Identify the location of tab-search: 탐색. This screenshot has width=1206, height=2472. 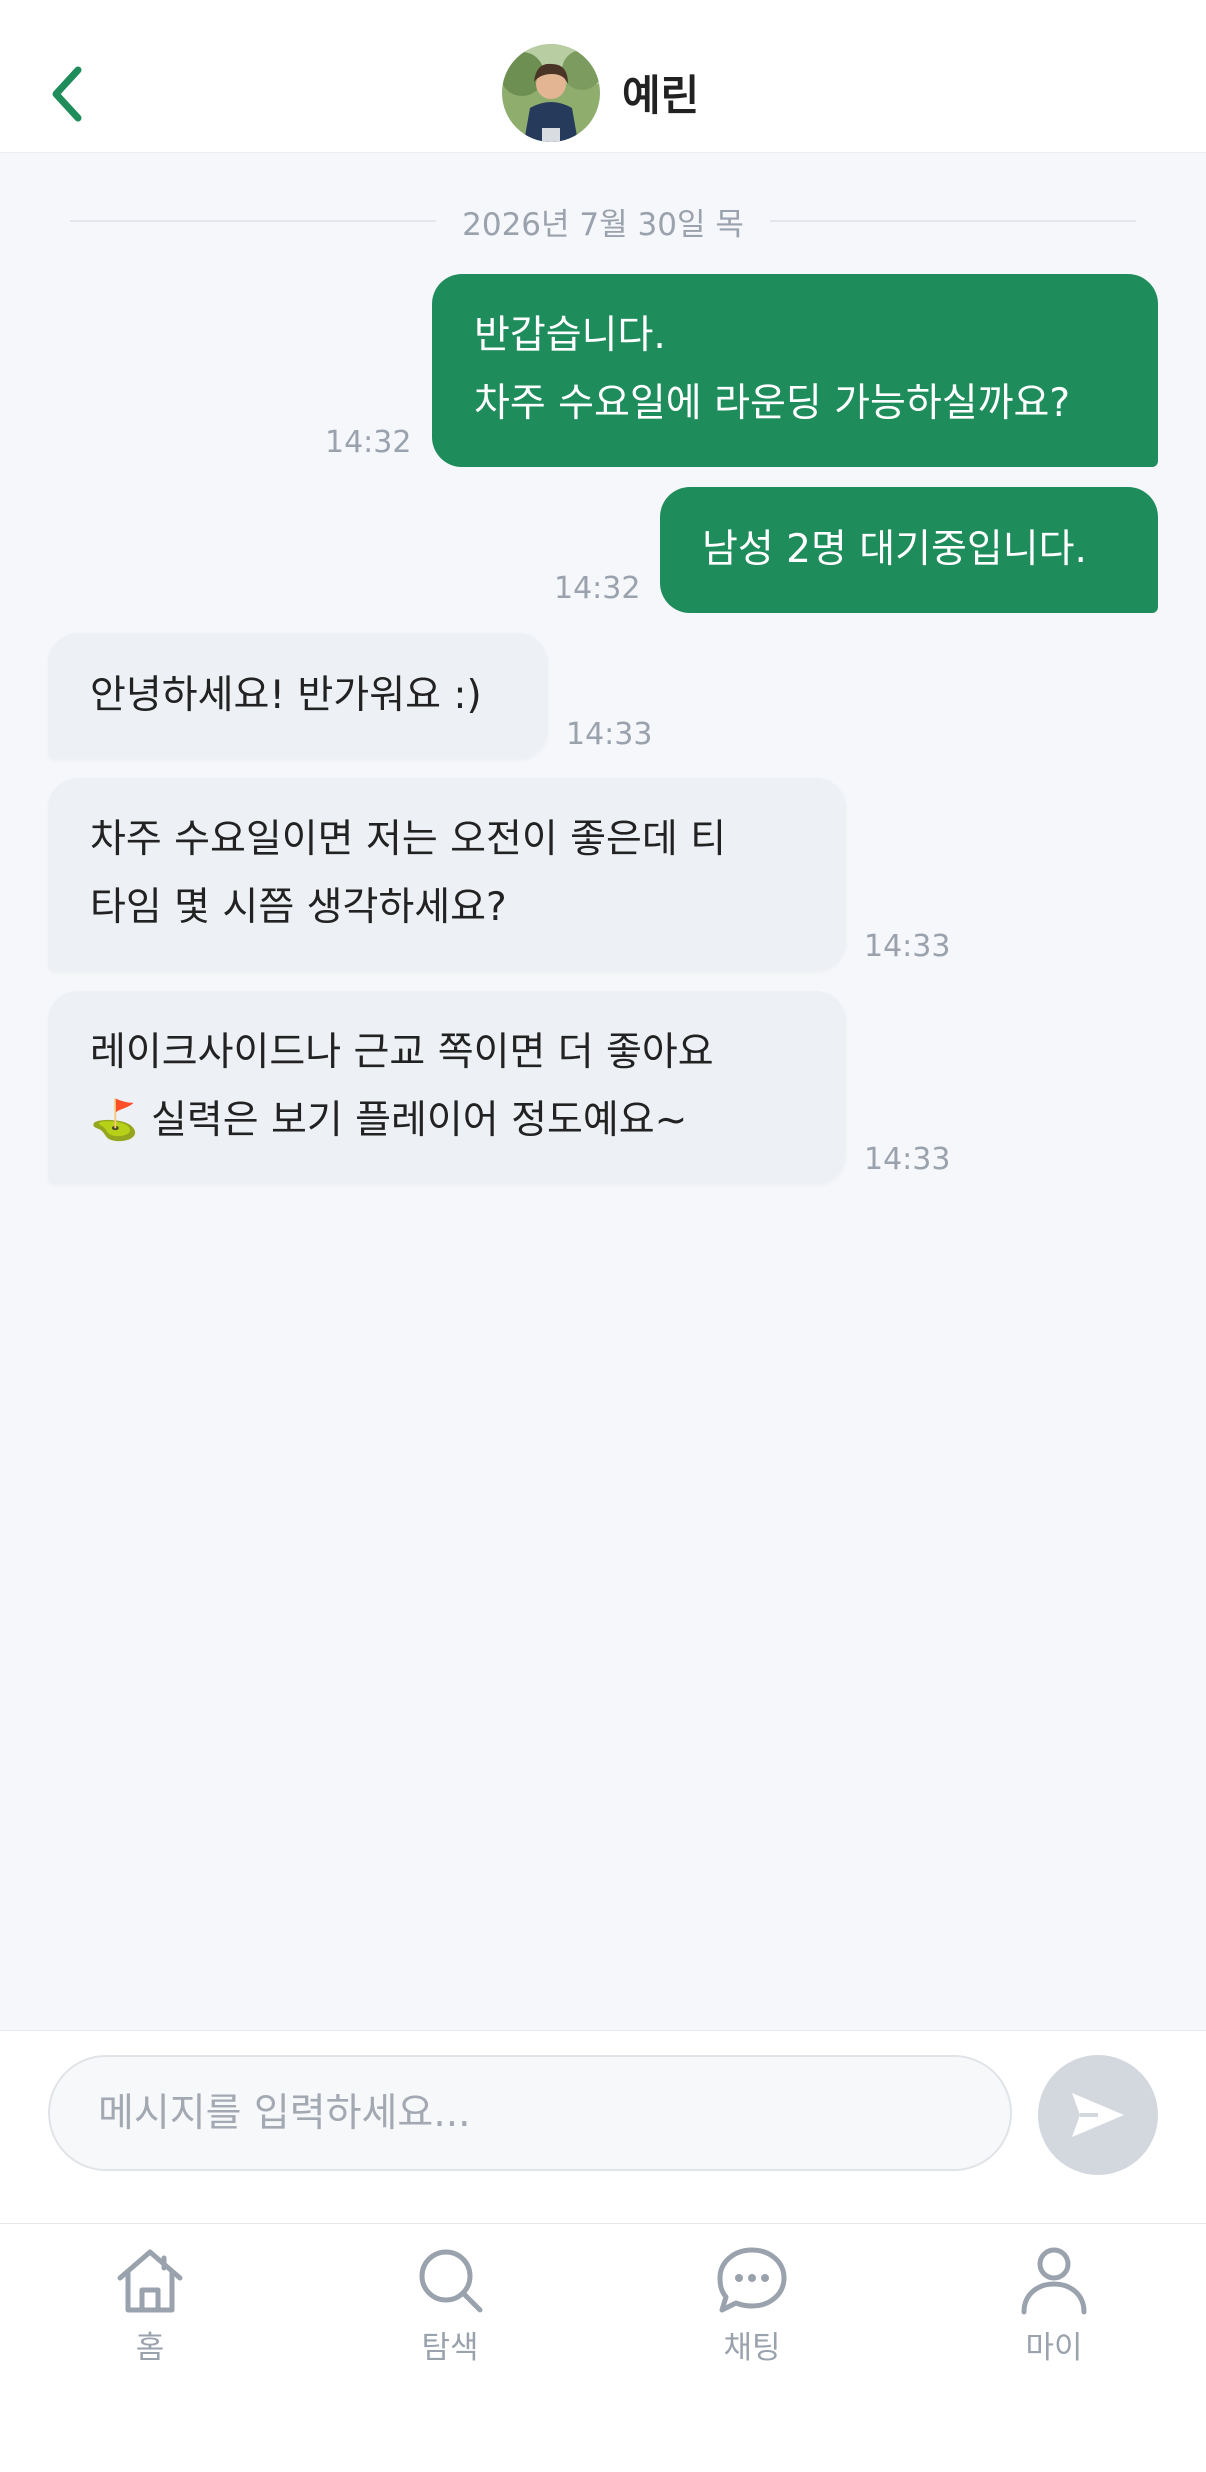
(450, 2314).